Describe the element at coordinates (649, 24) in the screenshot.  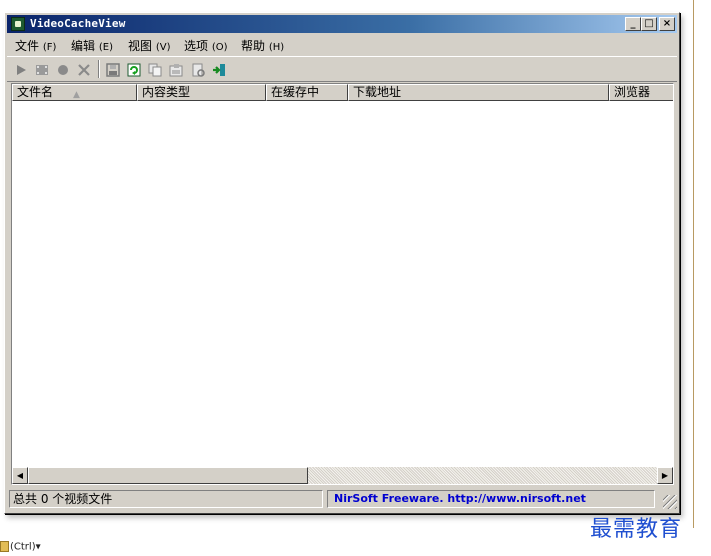
I see `maximize-button: □` at that location.